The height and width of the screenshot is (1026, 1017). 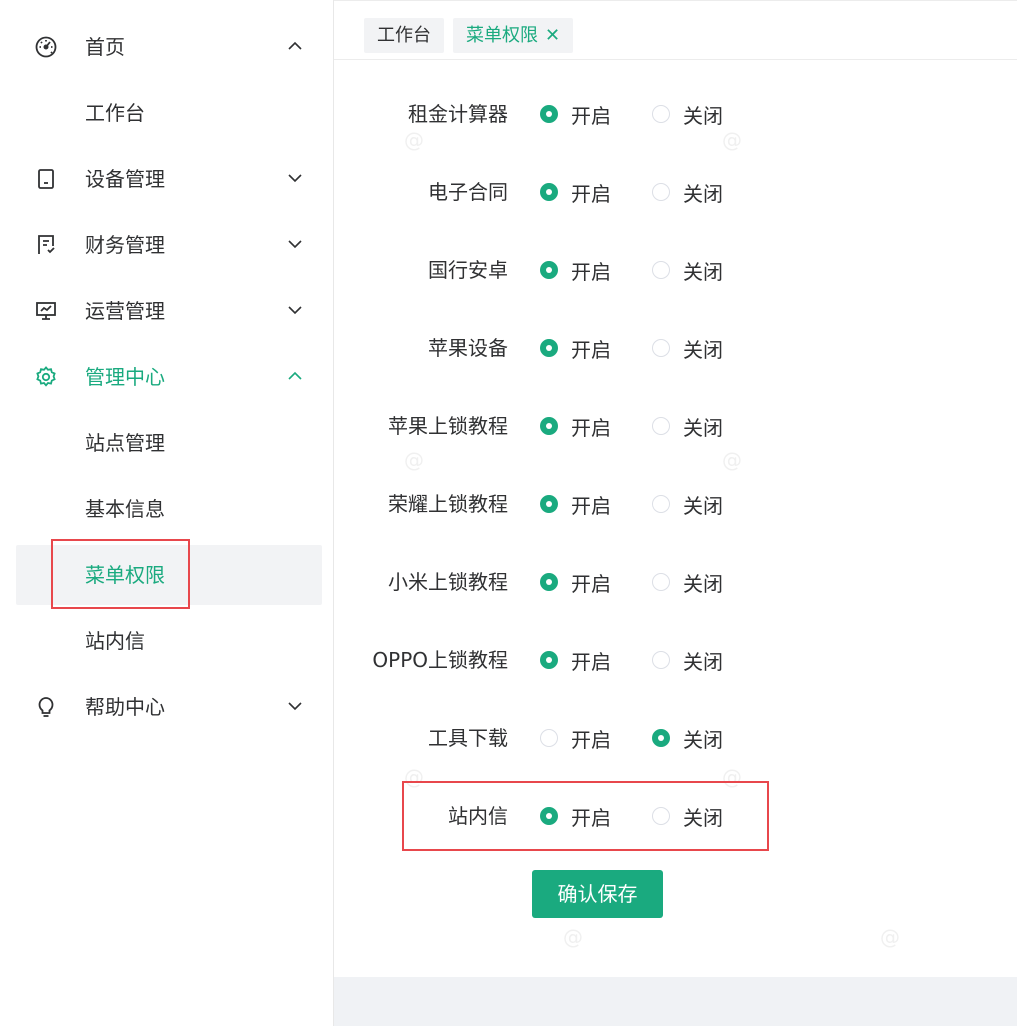 I want to click on sidebar-item-menu-permissions: 菜单权限, so click(x=169, y=575).